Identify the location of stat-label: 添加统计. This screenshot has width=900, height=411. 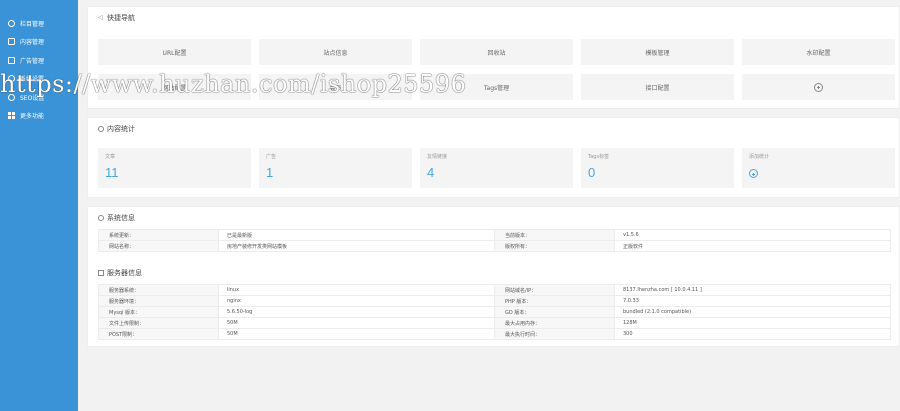
(759, 157).